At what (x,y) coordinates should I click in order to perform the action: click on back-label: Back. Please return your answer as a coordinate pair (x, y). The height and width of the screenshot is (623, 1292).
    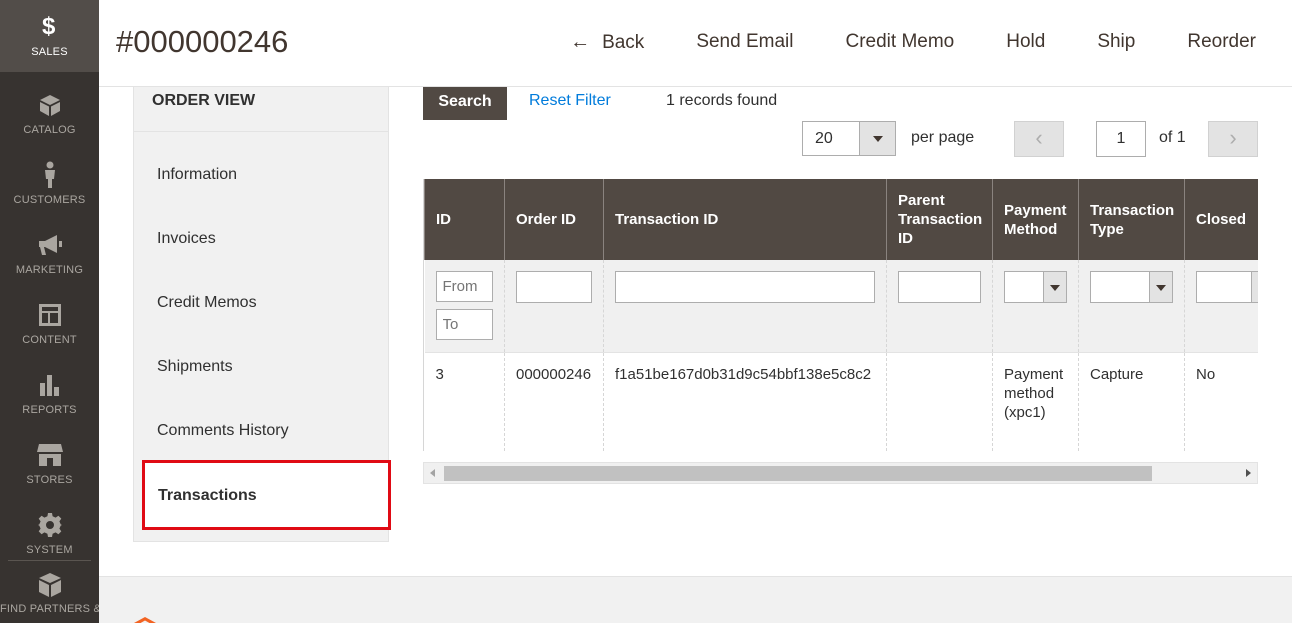
    Looking at the image, I should click on (623, 42).